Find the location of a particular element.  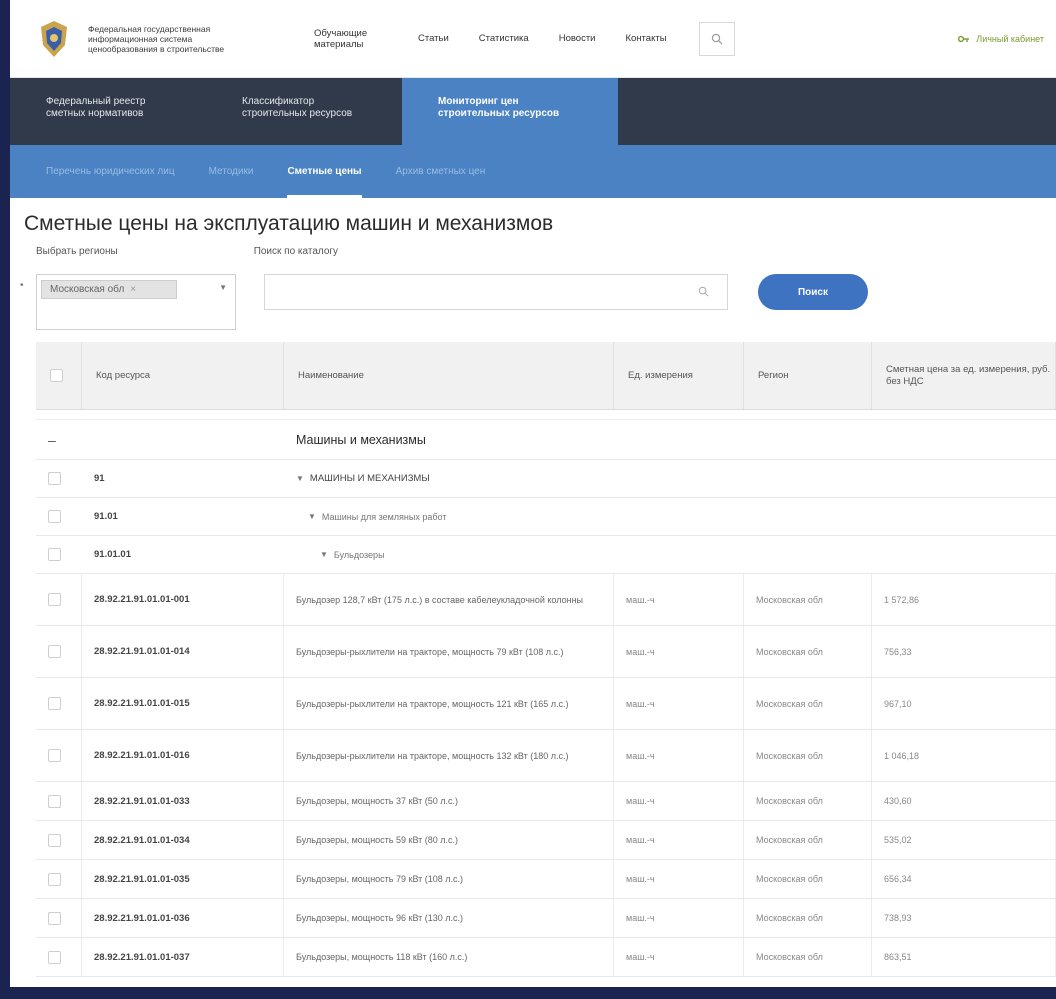

row-code-cell: 91.01.01 is located at coordinates (183, 554).